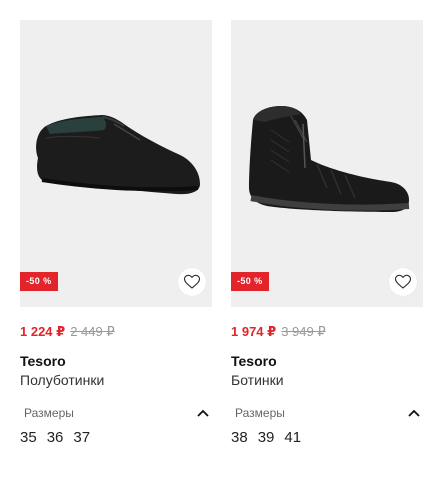  What do you see at coordinates (292, 437) in the screenshot?
I see `size-option: 41` at bounding box center [292, 437].